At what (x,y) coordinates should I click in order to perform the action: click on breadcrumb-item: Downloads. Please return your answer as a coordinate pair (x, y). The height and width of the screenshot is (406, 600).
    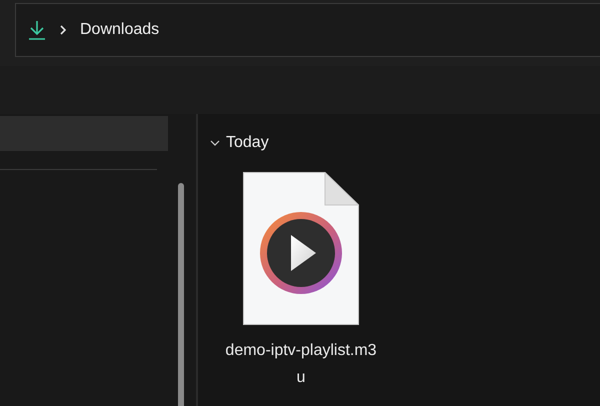
    Looking at the image, I should click on (120, 30).